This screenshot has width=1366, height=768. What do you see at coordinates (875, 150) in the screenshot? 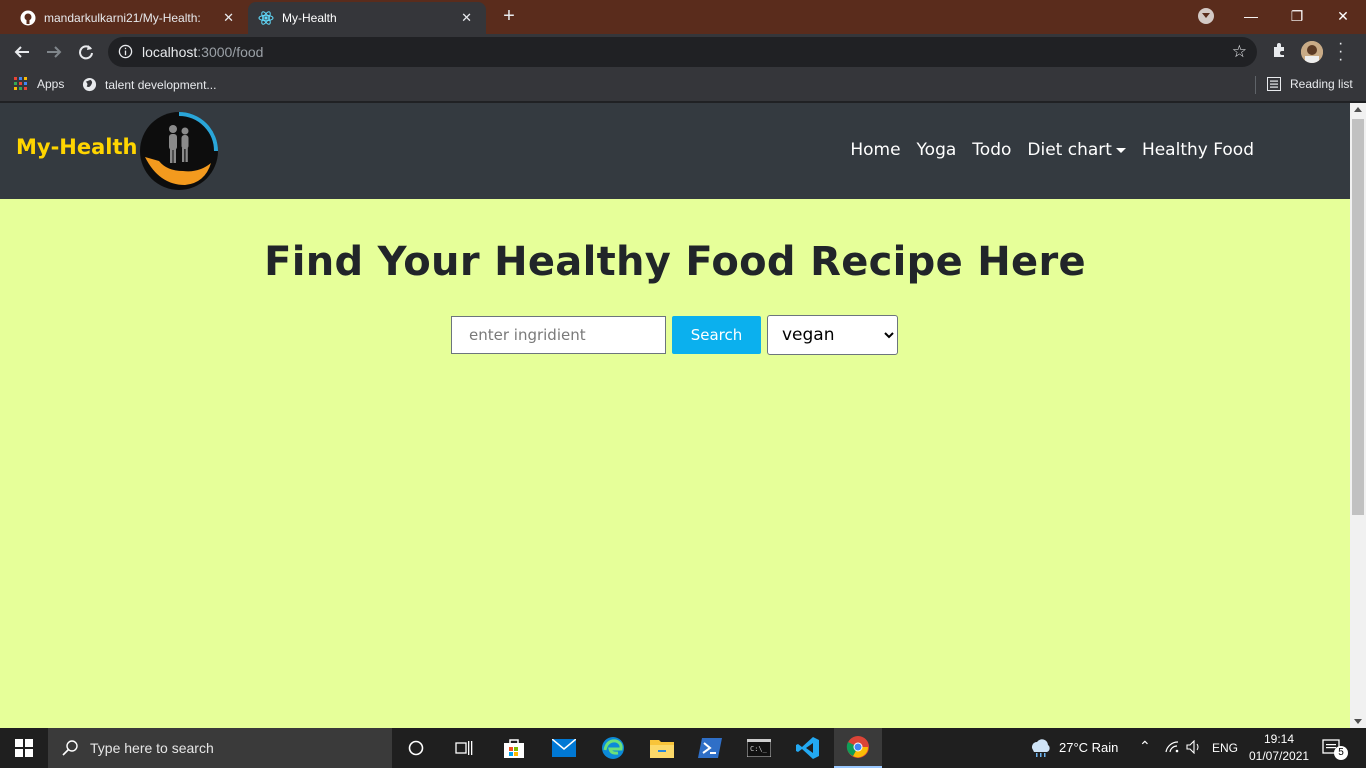
I see `nav-home: Home` at bounding box center [875, 150].